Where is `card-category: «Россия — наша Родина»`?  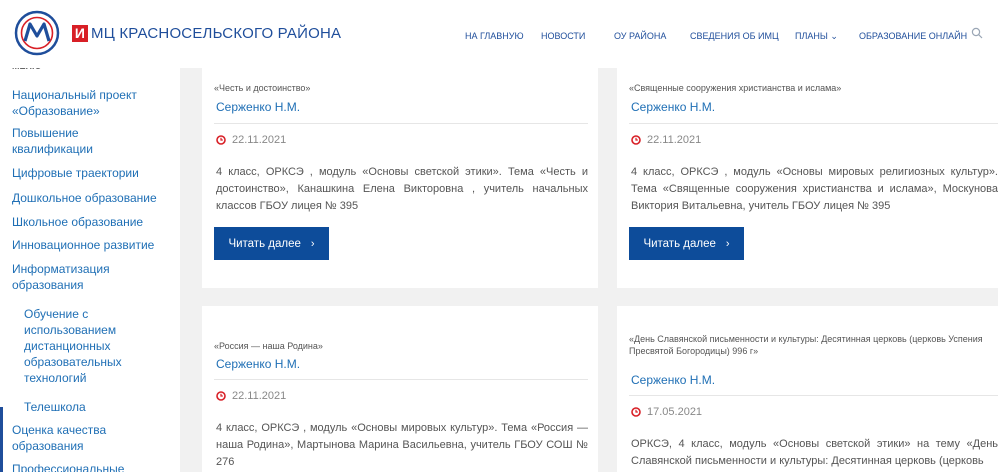
card-category: «Россия — наша Родина» is located at coordinates (268, 346).